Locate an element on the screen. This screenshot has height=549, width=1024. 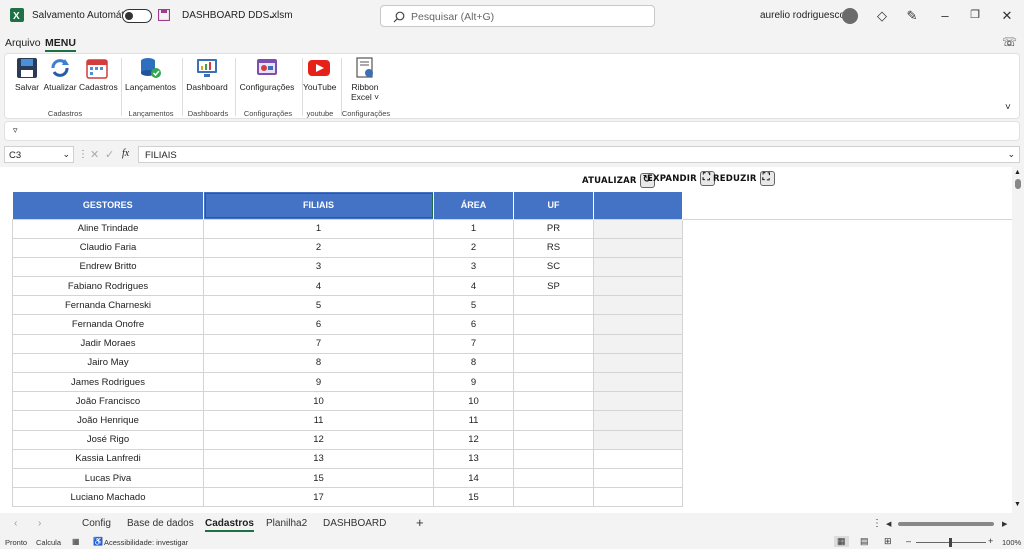
cell-filial: 1 is located at coordinates (318, 228).